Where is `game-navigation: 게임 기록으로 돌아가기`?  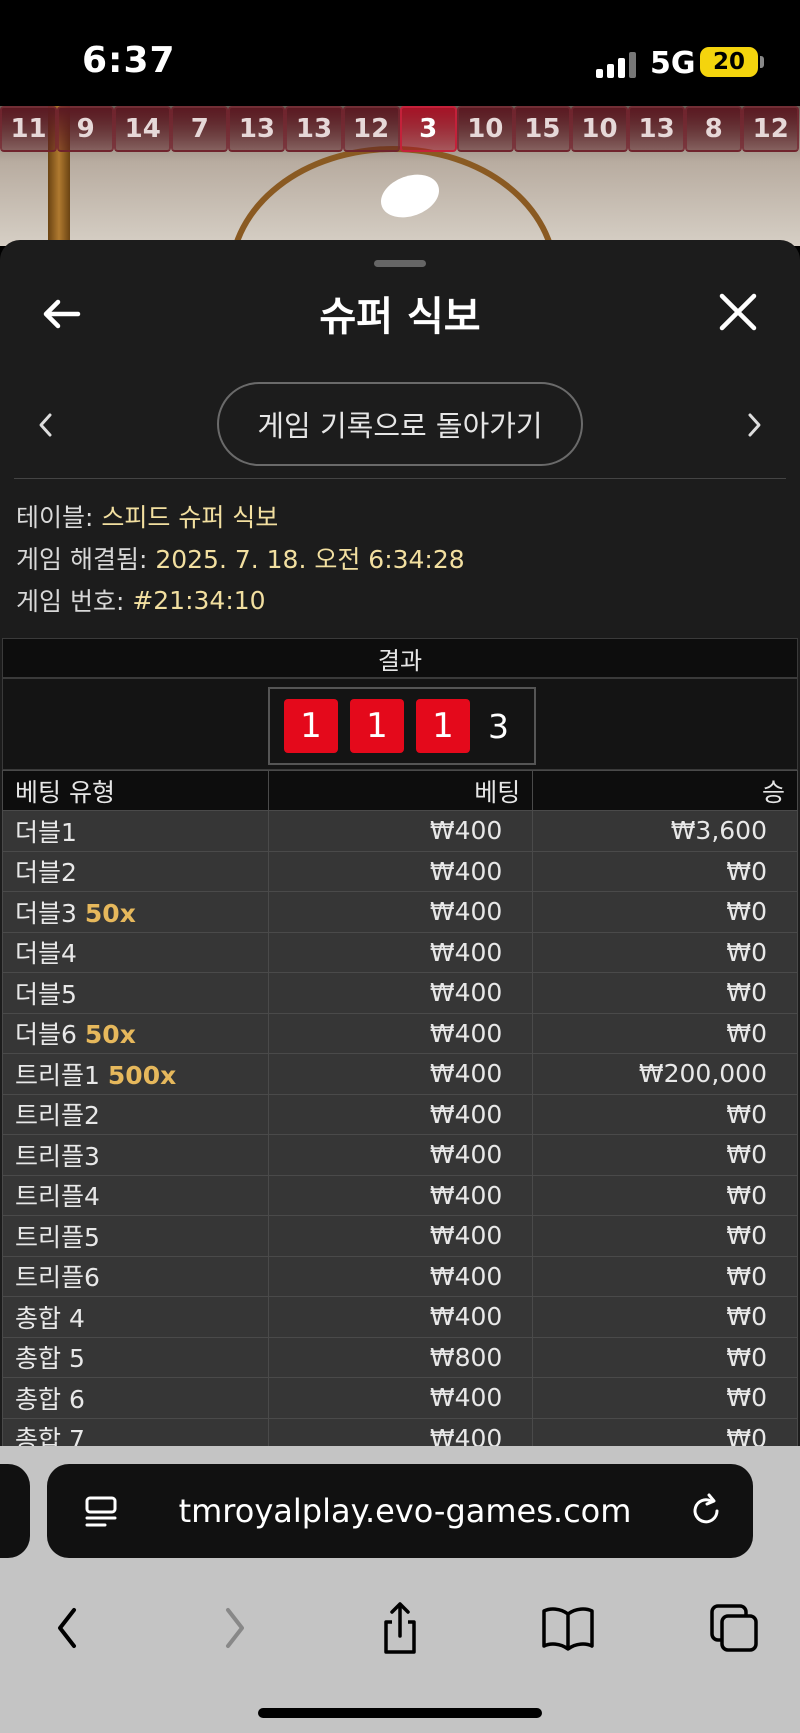
game-navigation: 게임 기록으로 돌아가기 is located at coordinates (400, 425).